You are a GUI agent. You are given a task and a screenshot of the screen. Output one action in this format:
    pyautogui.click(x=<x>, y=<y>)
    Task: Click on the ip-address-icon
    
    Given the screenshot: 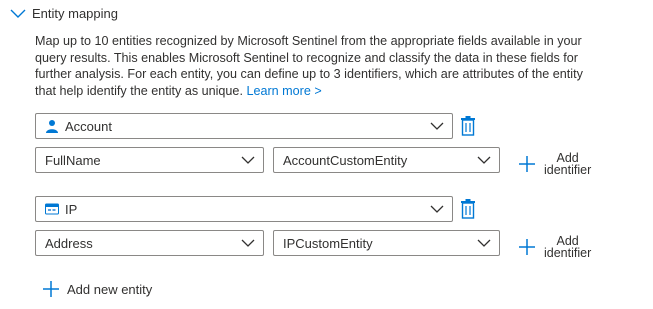 What is the action you would take?
    pyautogui.click(x=52, y=209)
    